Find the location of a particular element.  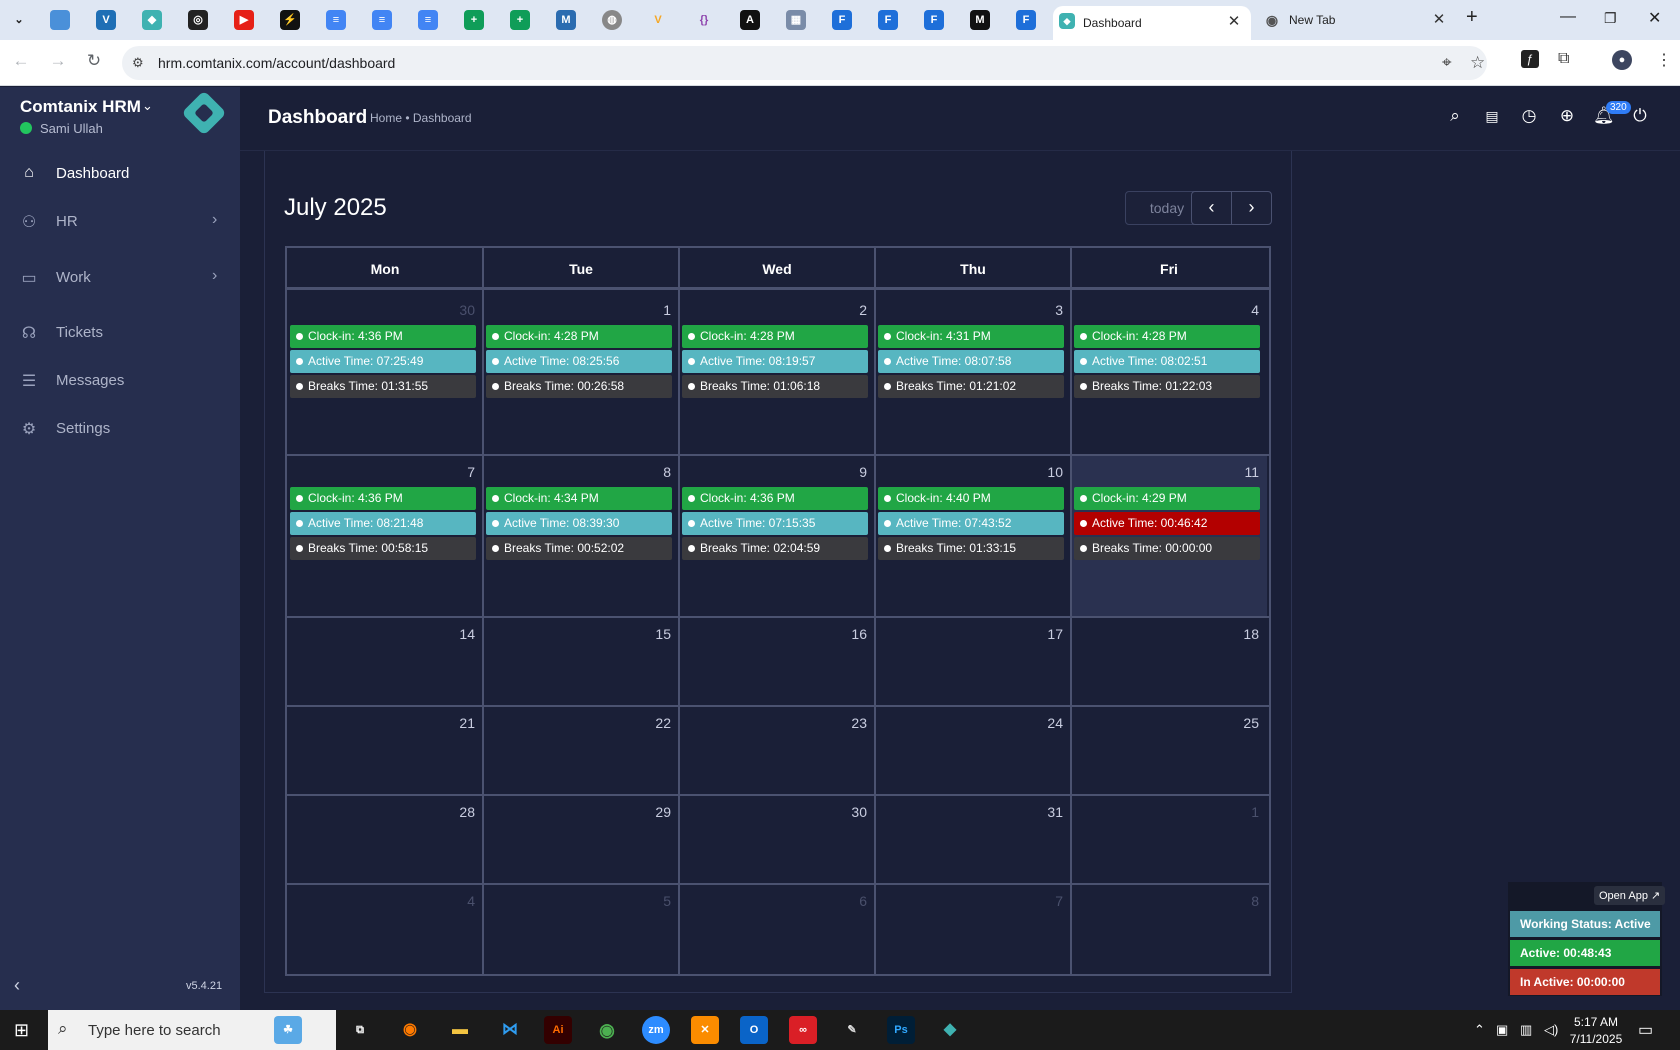

forward-icon: → is located at coordinates (58, 61).